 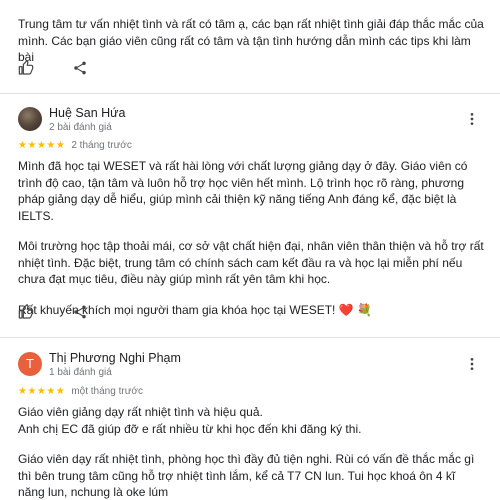 I want to click on rating-row: ★★★★★ một tháng trước, so click(x=80, y=391).